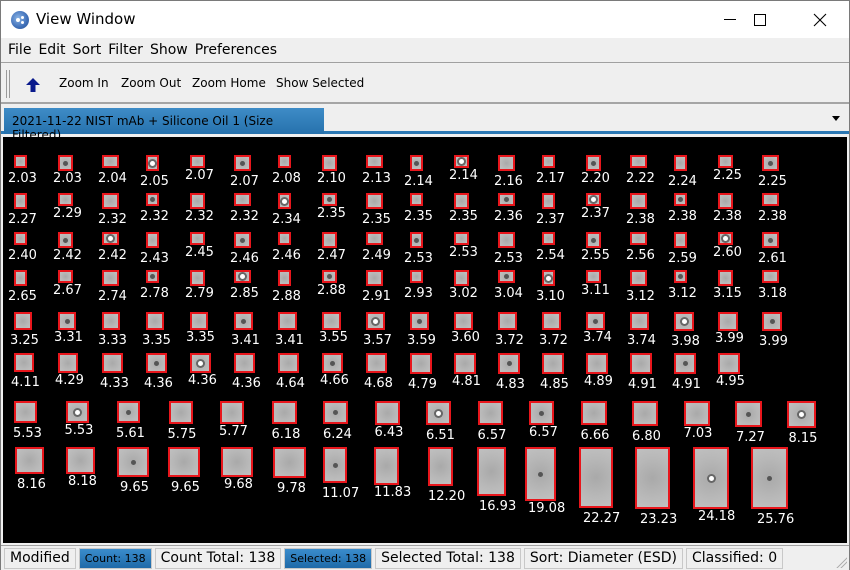  Describe the element at coordinates (171, 50) in the screenshot. I see `menu-show: Show` at that location.